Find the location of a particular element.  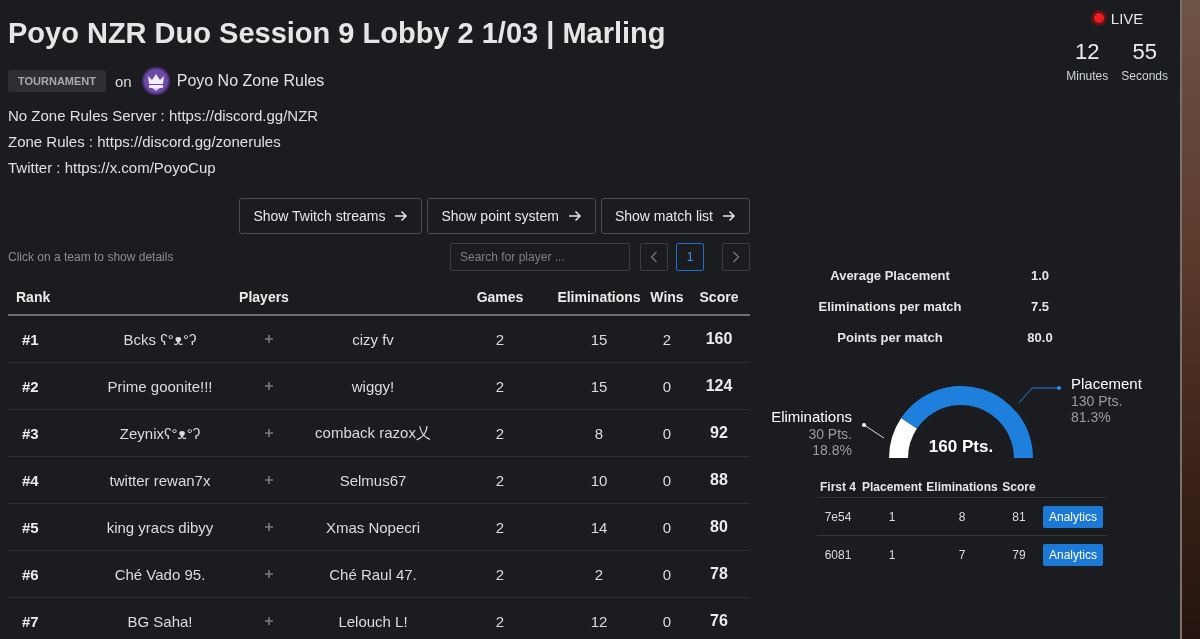

hint-text: Click on a team to show details is located at coordinates (91, 257).